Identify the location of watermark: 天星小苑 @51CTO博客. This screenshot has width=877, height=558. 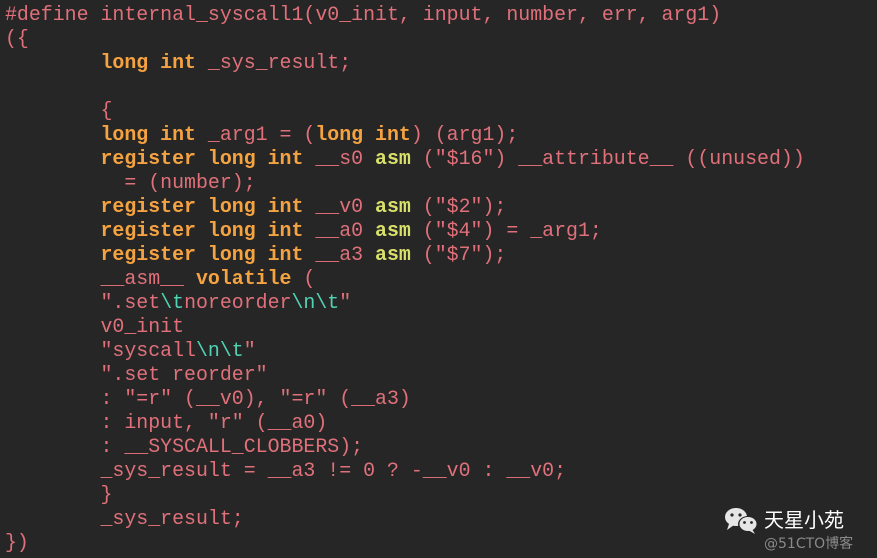
(797, 530).